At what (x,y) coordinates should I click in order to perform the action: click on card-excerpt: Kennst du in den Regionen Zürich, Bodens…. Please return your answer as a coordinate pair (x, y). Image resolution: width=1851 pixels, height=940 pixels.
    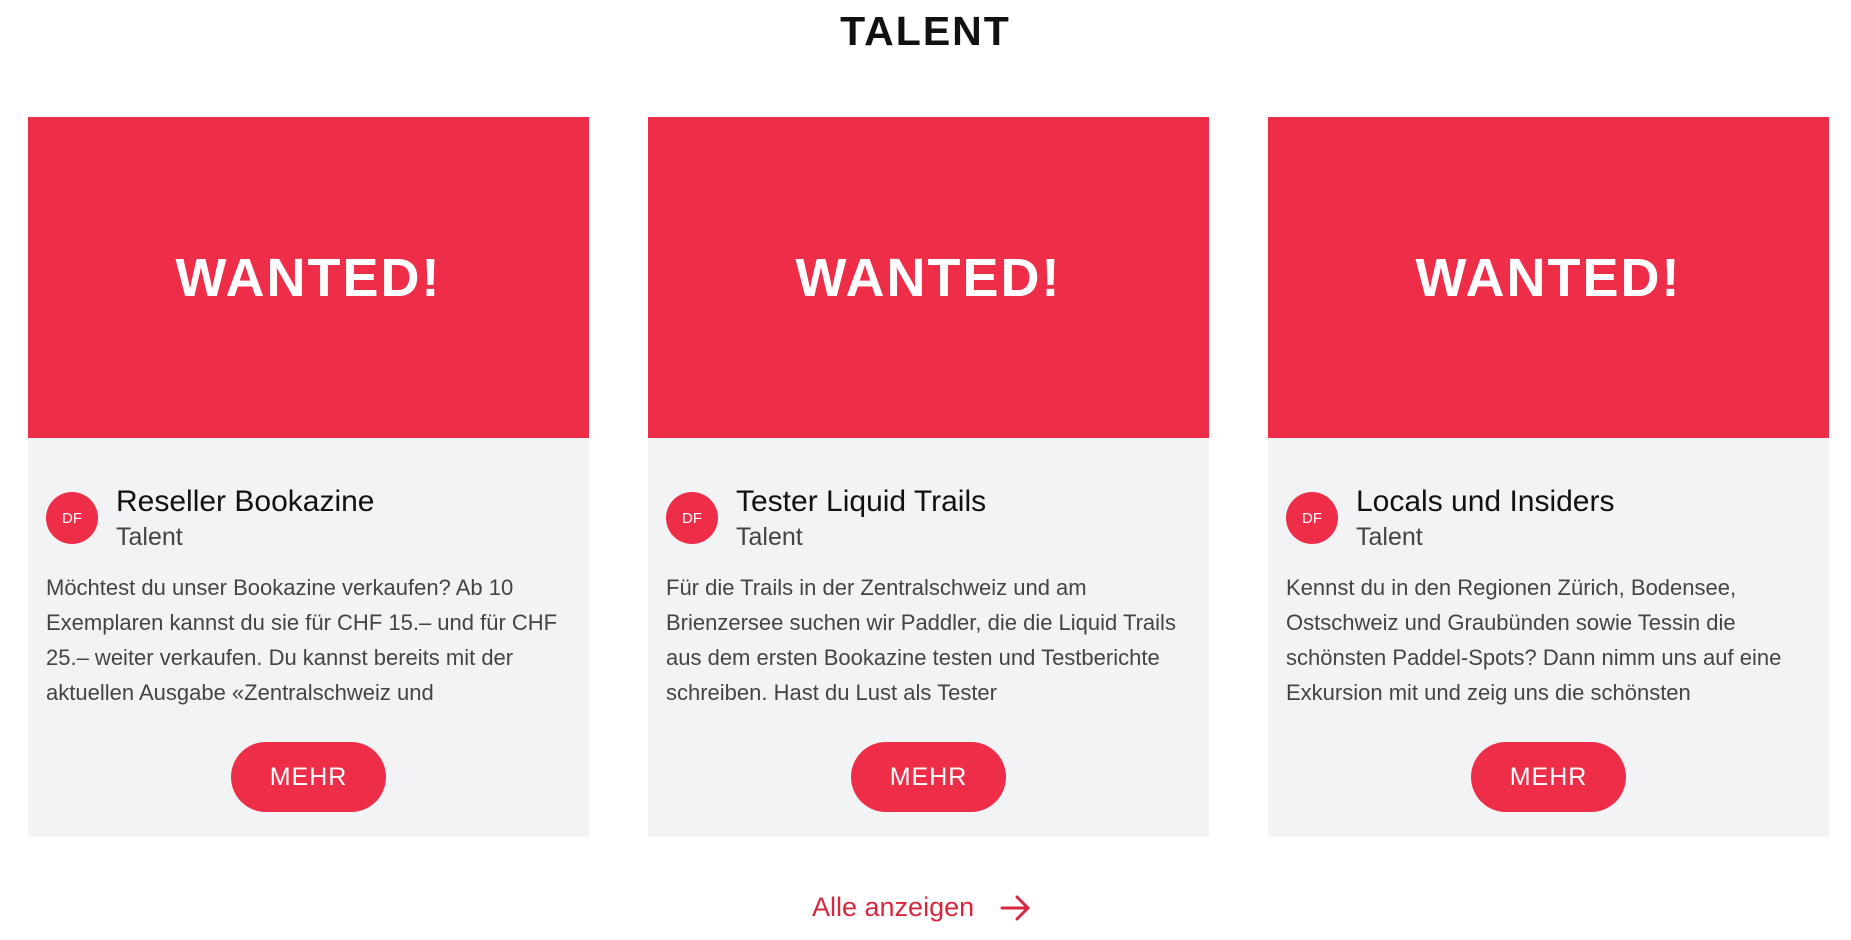
    Looking at the image, I should click on (1534, 640).